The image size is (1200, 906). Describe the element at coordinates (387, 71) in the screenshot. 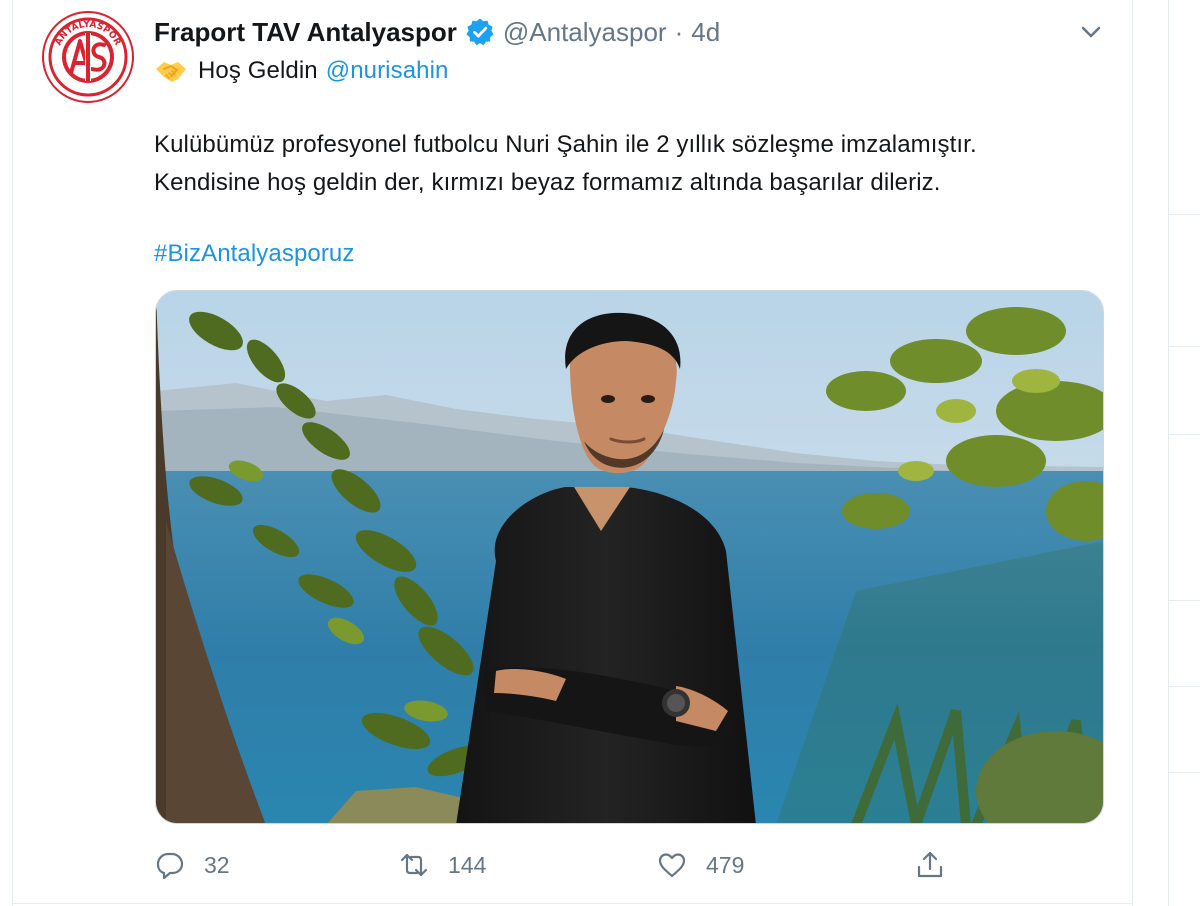

I see `mention-link: @nurisahin` at that location.